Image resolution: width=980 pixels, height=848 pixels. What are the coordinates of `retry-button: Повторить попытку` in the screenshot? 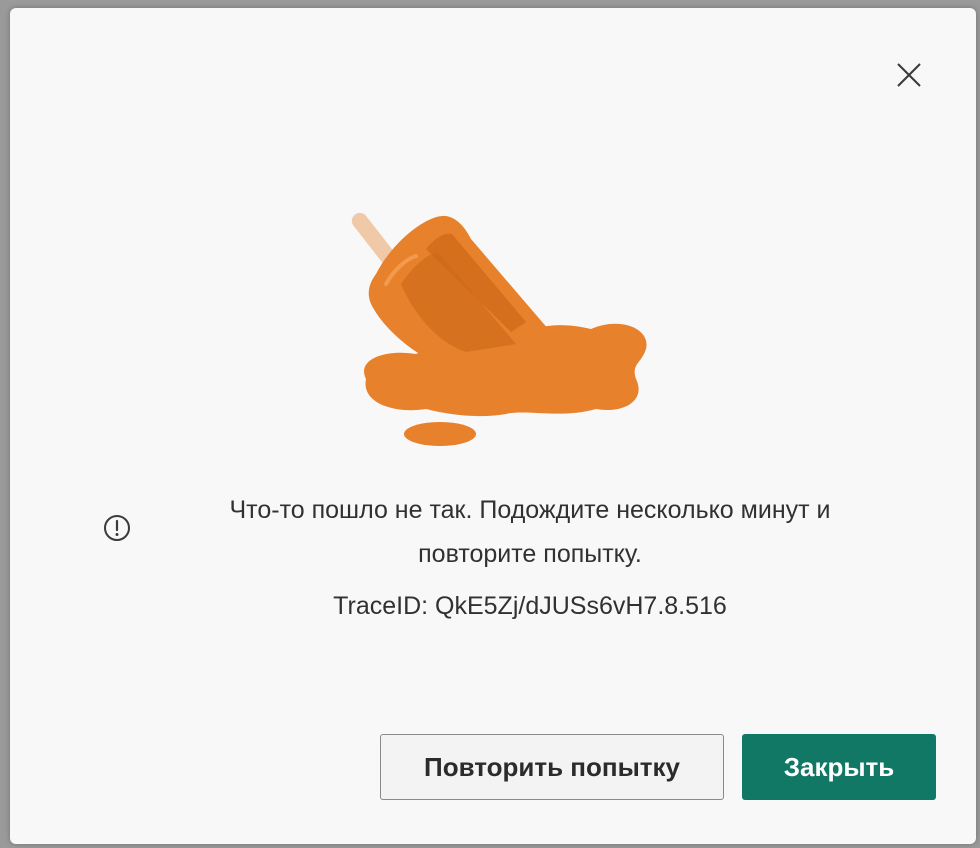 It's located at (552, 767).